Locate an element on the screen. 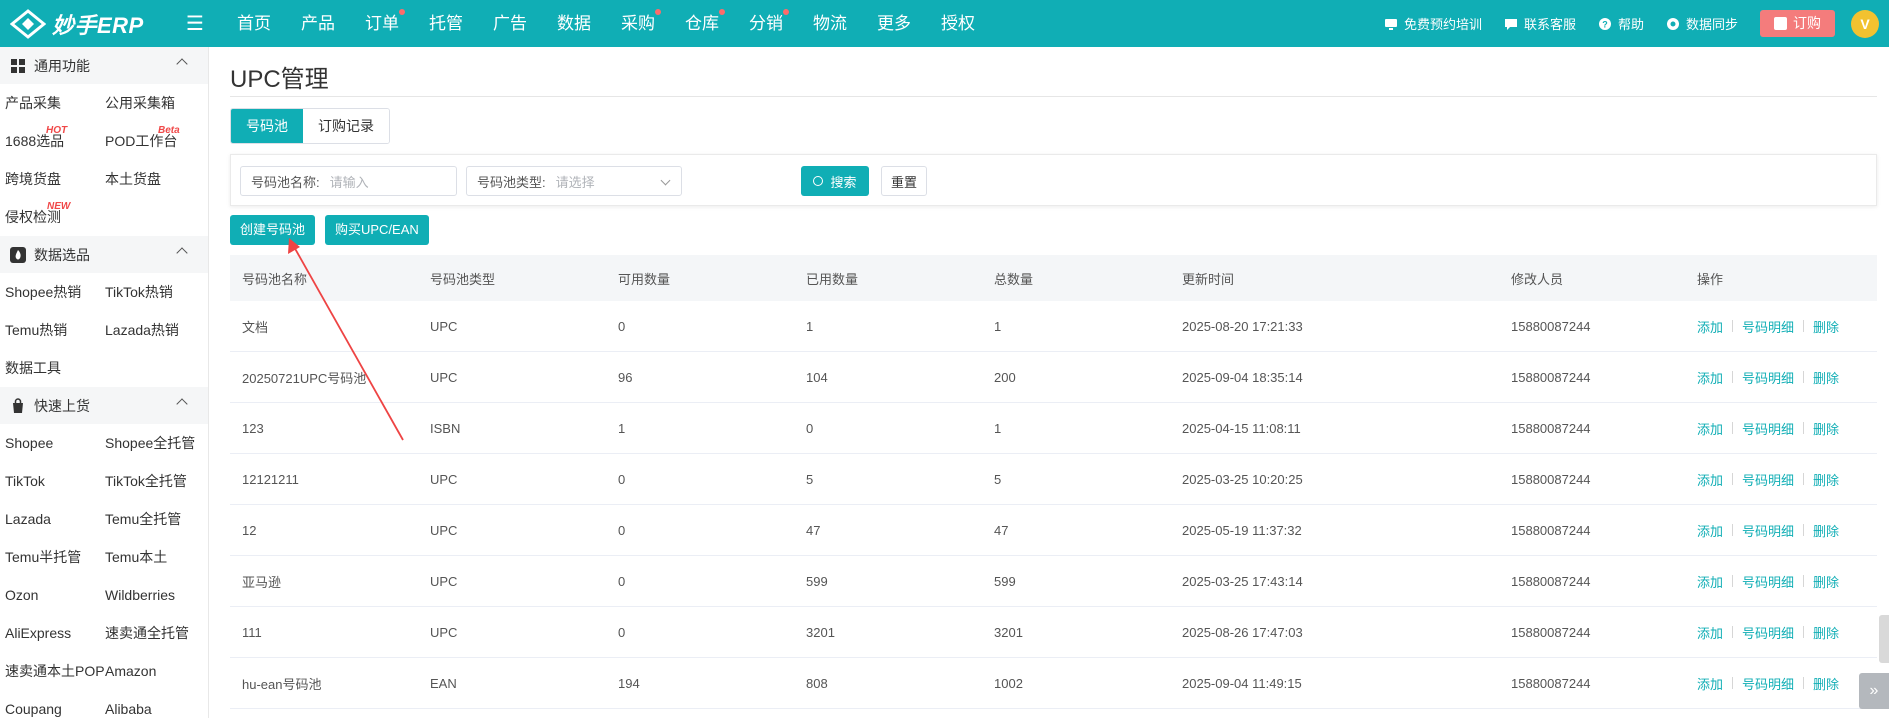  sidebar-item: 跨境货盘 is located at coordinates (50, 179).